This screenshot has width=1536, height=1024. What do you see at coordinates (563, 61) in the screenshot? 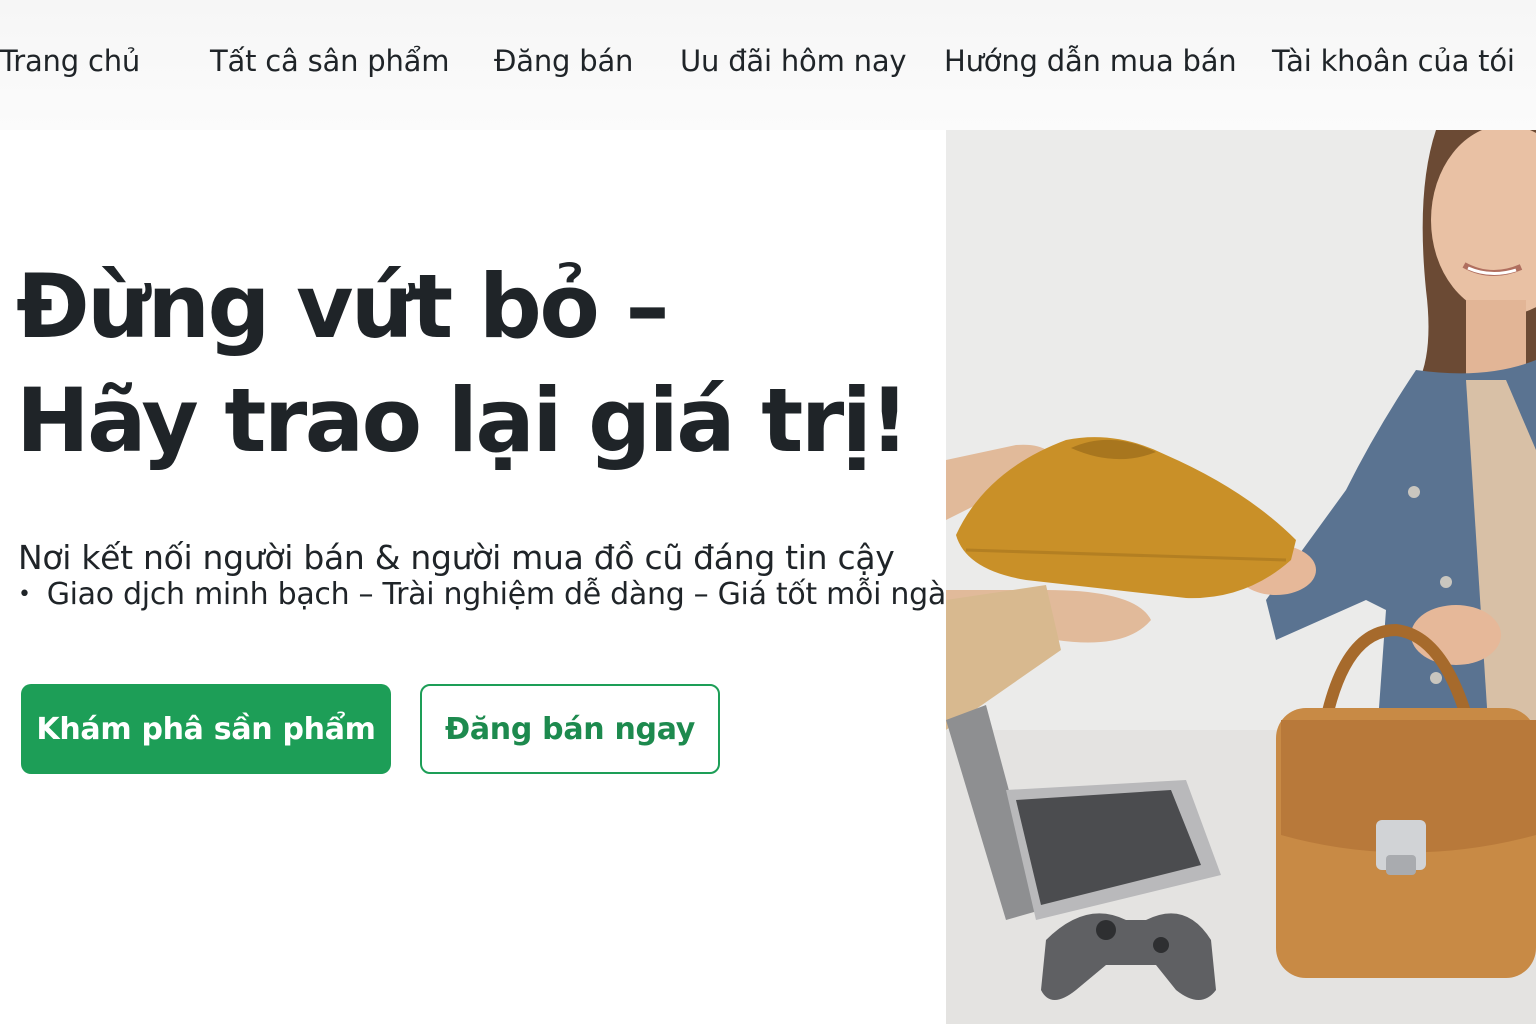
I see `nav-item-post-listing: Đăng bán` at bounding box center [563, 61].